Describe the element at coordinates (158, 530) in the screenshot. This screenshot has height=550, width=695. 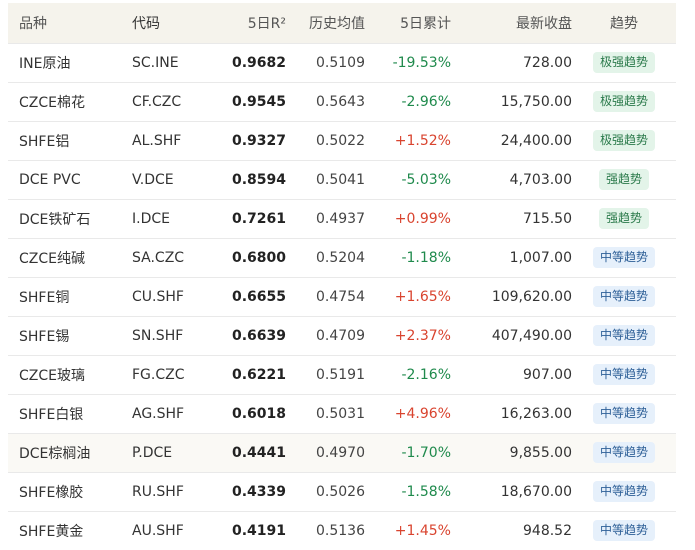
I see `cell-code: AU.SHF` at that location.